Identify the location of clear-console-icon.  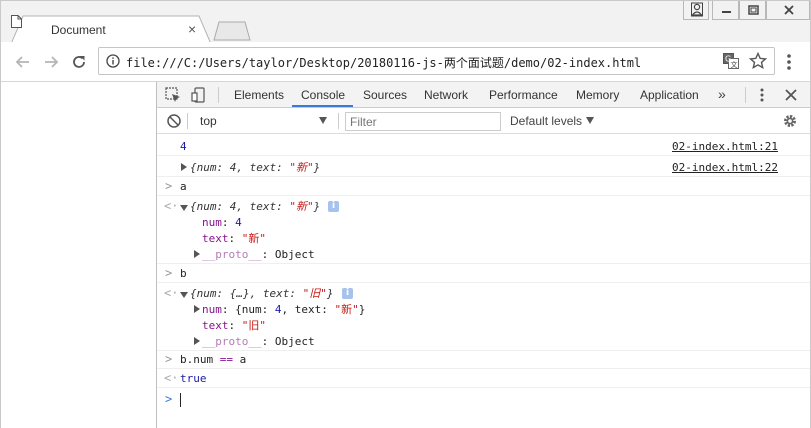
(174, 121).